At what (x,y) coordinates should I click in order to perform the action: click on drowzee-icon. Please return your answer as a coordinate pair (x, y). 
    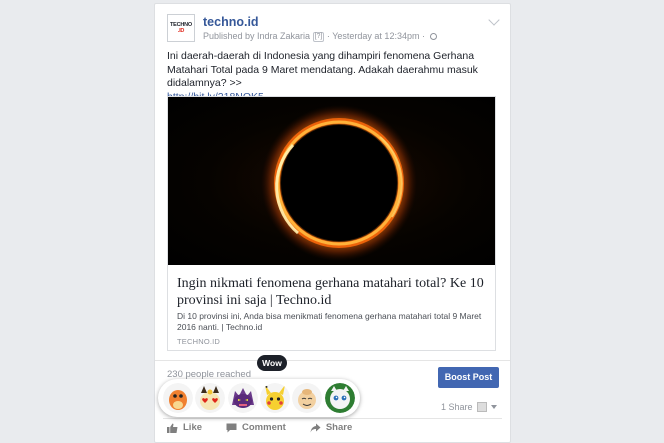
    Looking at the image, I should click on (307, 398).